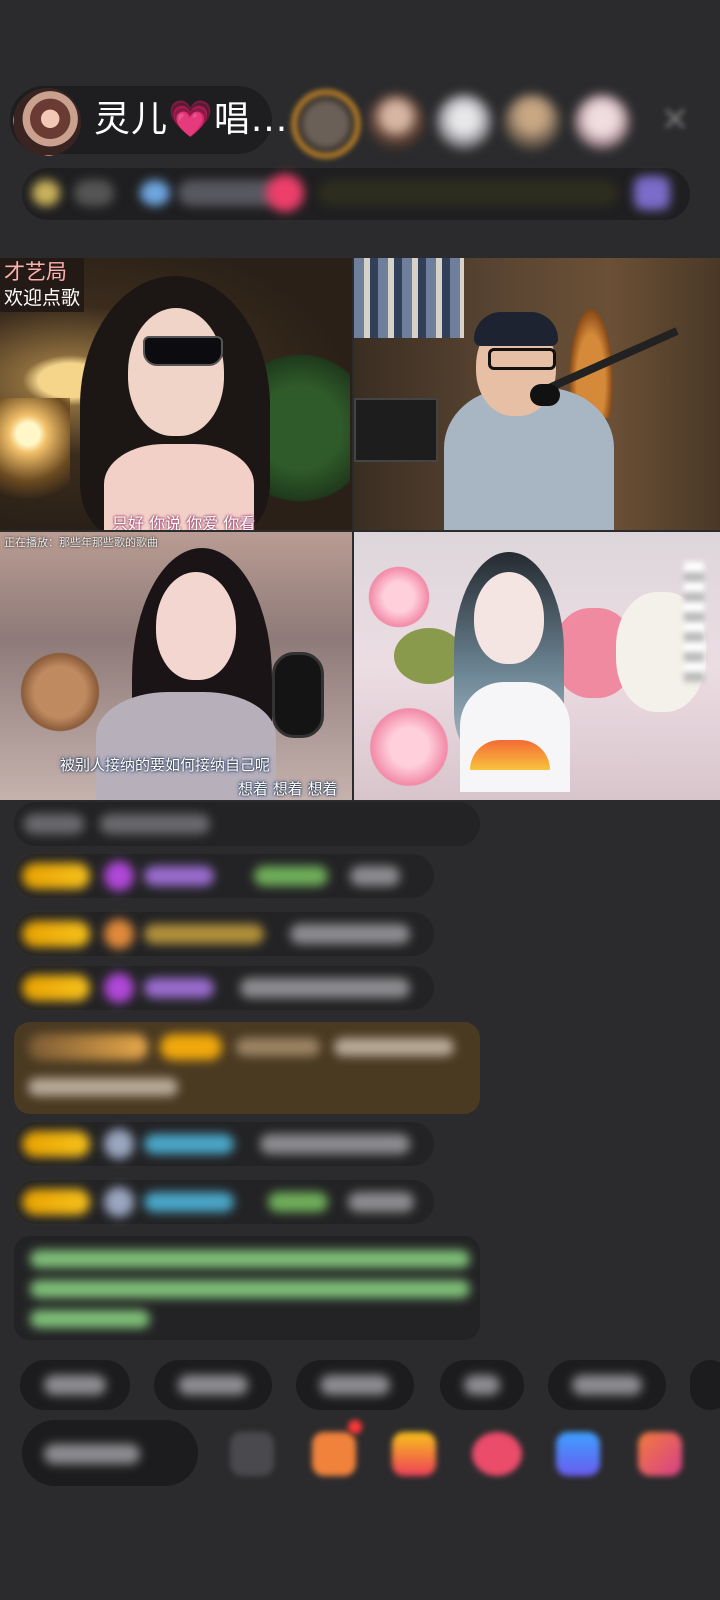 The width and height of the screenshot is (720, 1600). I want to click on video-tile-1: 才艺局 欢迎点歌 只好 你说 你爱 你看, so click(176, 394).